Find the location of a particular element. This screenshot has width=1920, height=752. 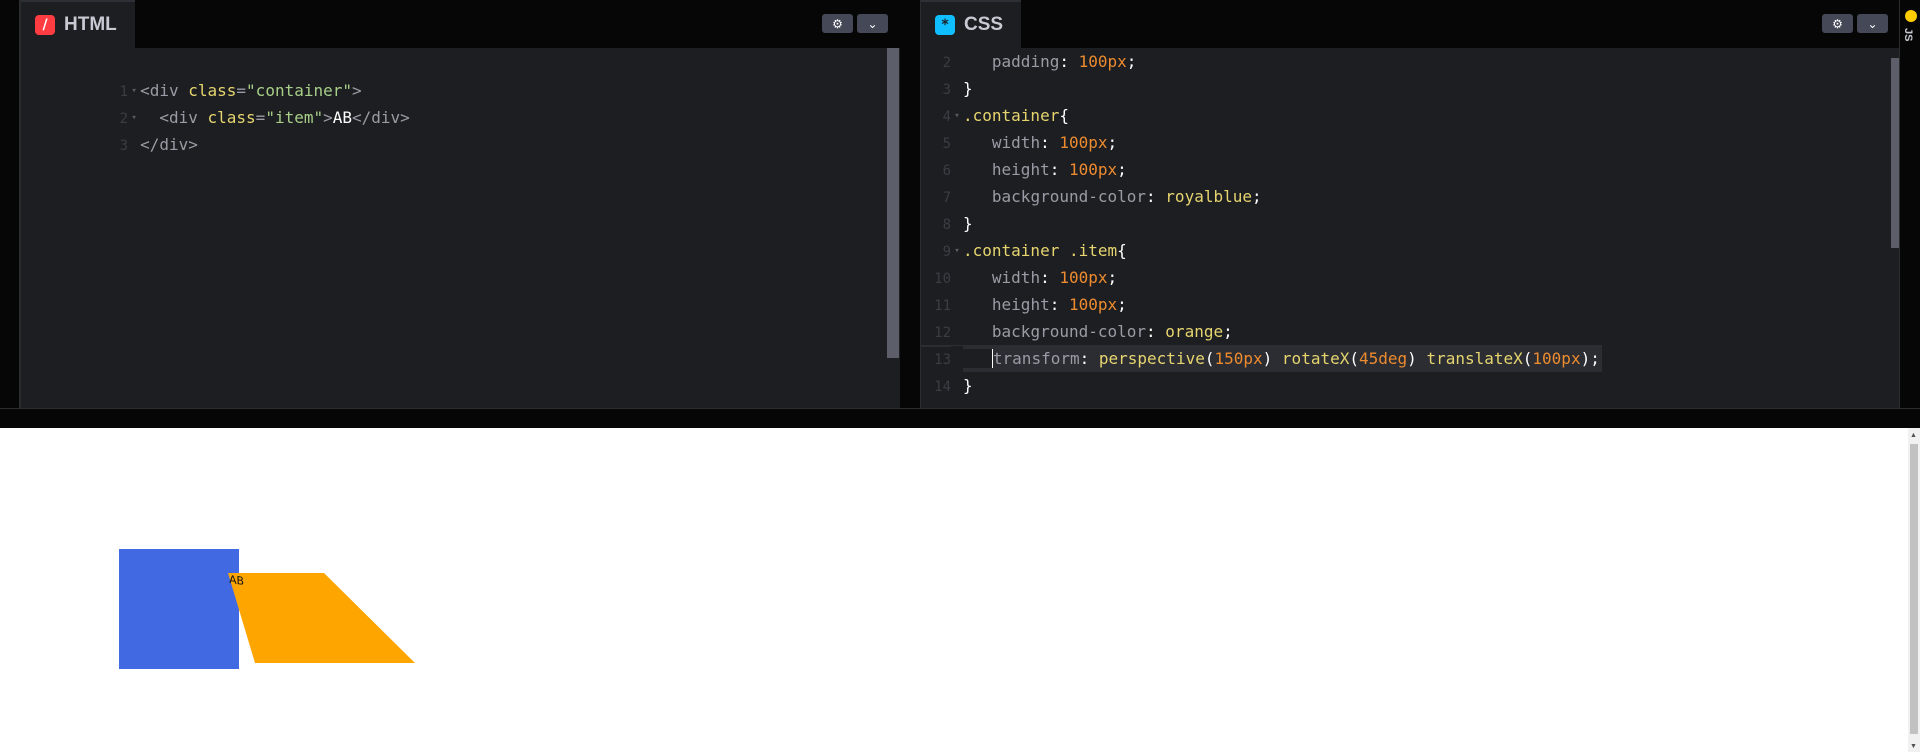

line-number: 11 is located at coordinates (942, 306).